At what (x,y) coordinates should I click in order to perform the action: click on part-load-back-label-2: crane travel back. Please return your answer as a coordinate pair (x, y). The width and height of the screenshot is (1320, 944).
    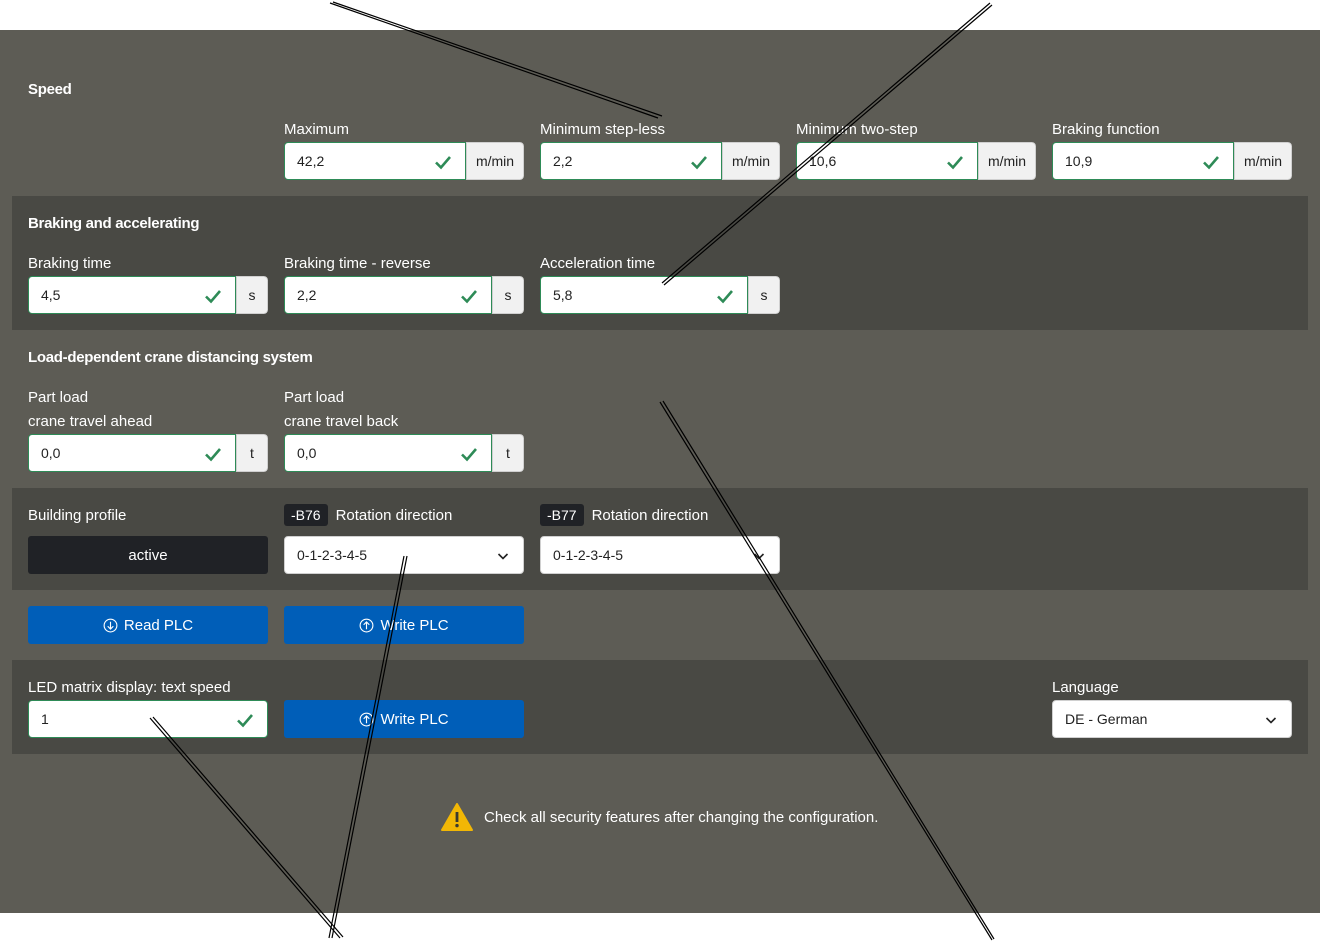
    Looking at the image, I should click on (341, 421).